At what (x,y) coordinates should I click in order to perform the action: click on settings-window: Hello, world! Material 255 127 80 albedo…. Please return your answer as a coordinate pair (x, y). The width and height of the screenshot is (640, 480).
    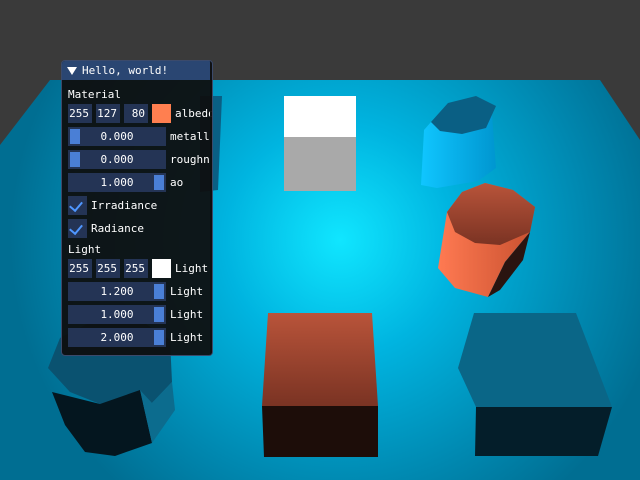
    Looking at the image, I should click on (137, 208).